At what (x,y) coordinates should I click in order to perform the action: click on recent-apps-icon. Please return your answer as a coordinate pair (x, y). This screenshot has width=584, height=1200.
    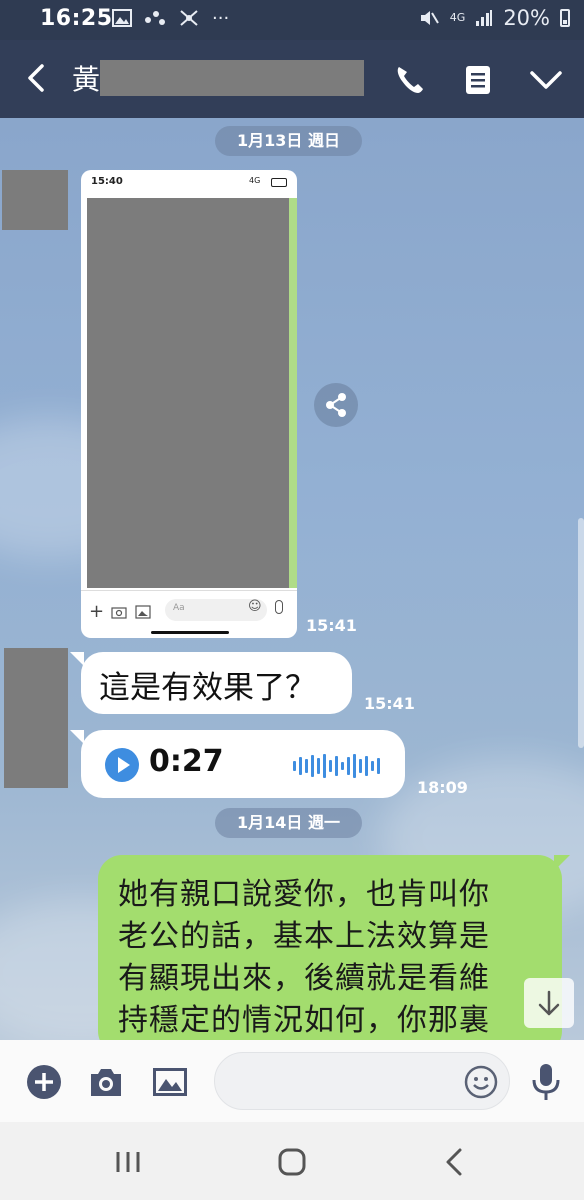
    Looking at the image, I should click on (128, 1162).